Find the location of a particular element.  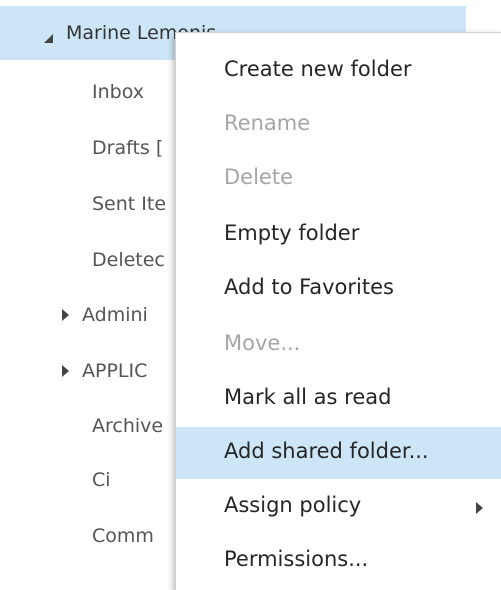

folder-item-inbox: Inbox is located at coordinates (118, 92).